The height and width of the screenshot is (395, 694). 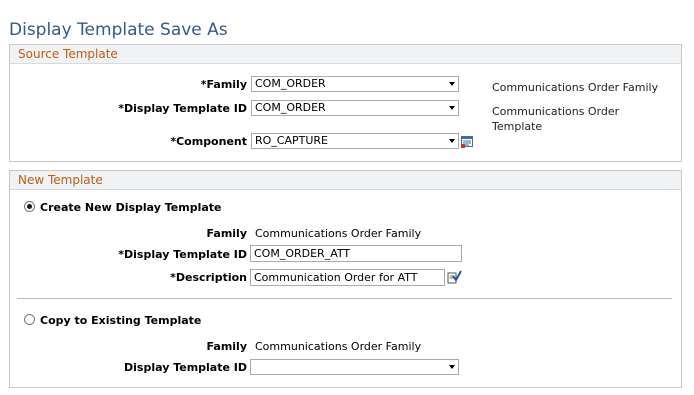 I want to click on create-new-label: Create New Display Template, so click(x=131, y=207).